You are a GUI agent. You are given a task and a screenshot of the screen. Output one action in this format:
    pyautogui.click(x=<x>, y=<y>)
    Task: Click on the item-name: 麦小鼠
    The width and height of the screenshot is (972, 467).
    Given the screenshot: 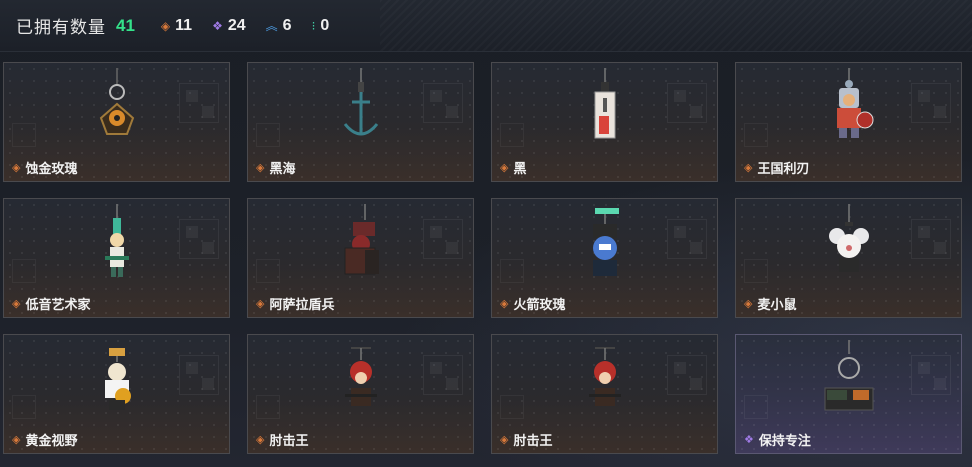 What is the action you would take?
    pyautogui.click(x=777, y=304)
    